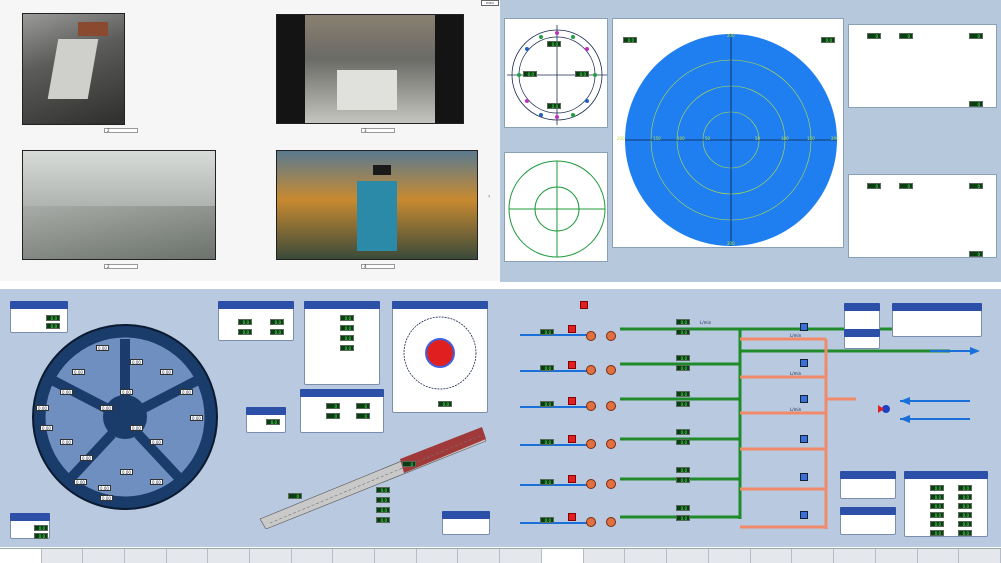  I want to click on table-card, so click(946, 504).